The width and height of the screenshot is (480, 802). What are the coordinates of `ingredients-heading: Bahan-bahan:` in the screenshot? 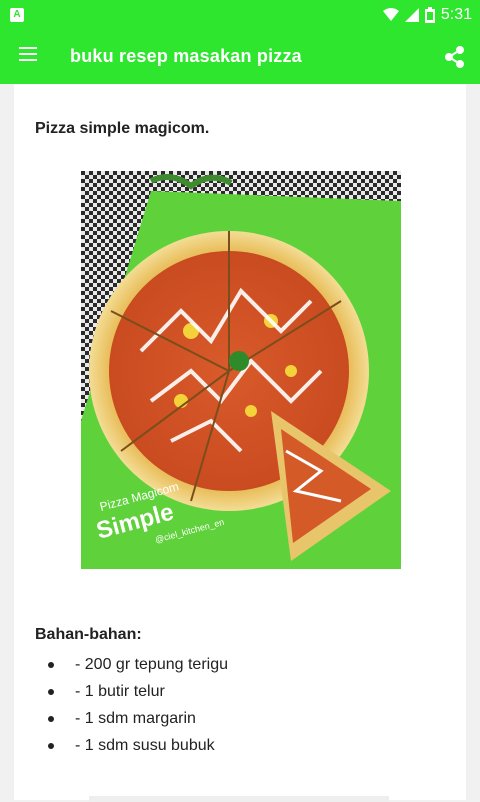 It's located at (88, 634).